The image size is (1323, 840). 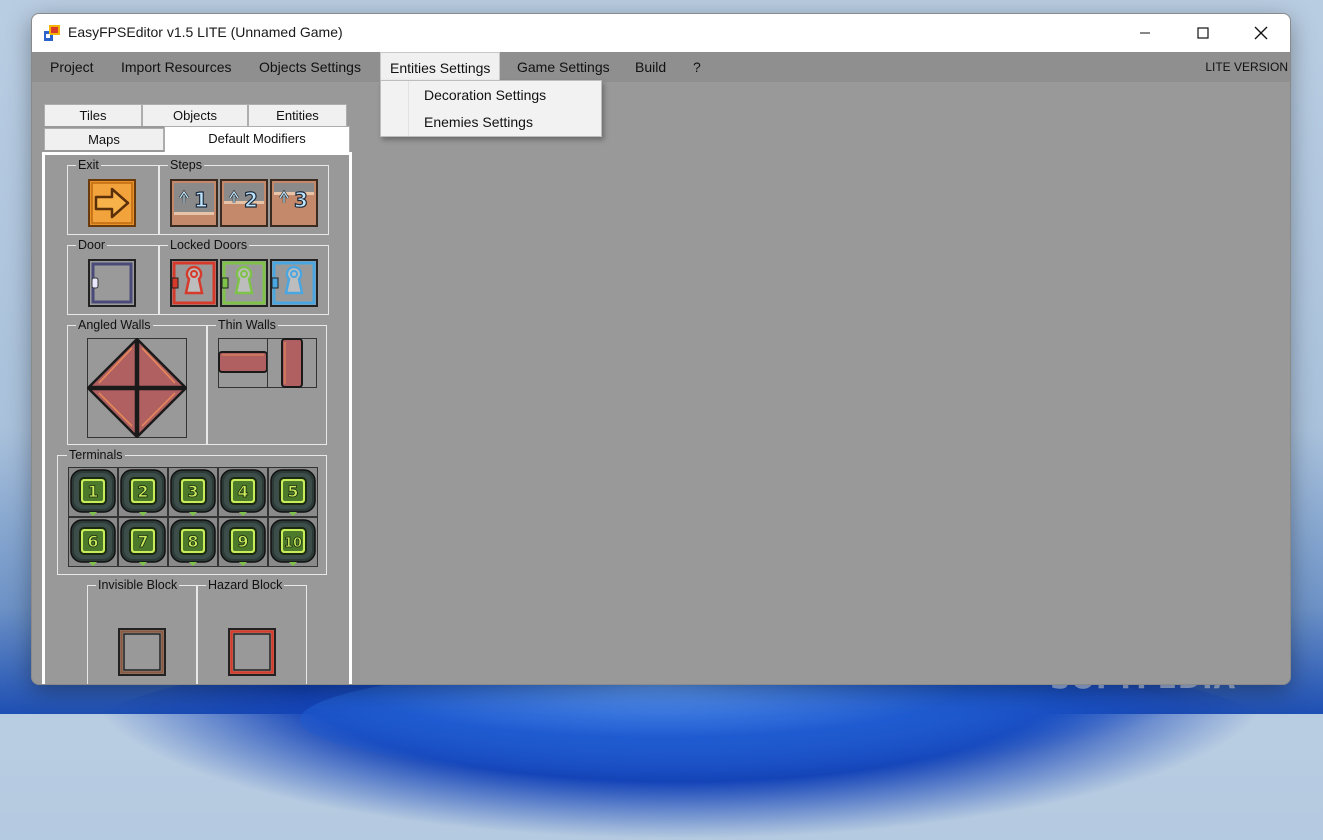 I want to click on step-up-icon: 2, so click(x=244, y=203).